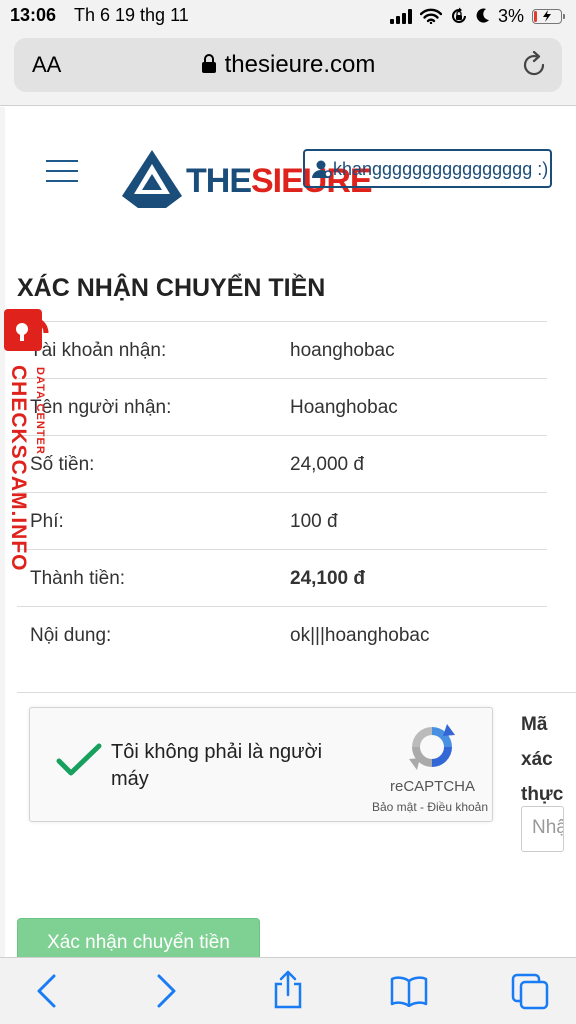 This screenshot has width=576, height=1024. Describe the element at coordinates (288, 17) in the screenshot. I see `status-bar: 13:06 Th 6 19 thg 11 3%` at that location.